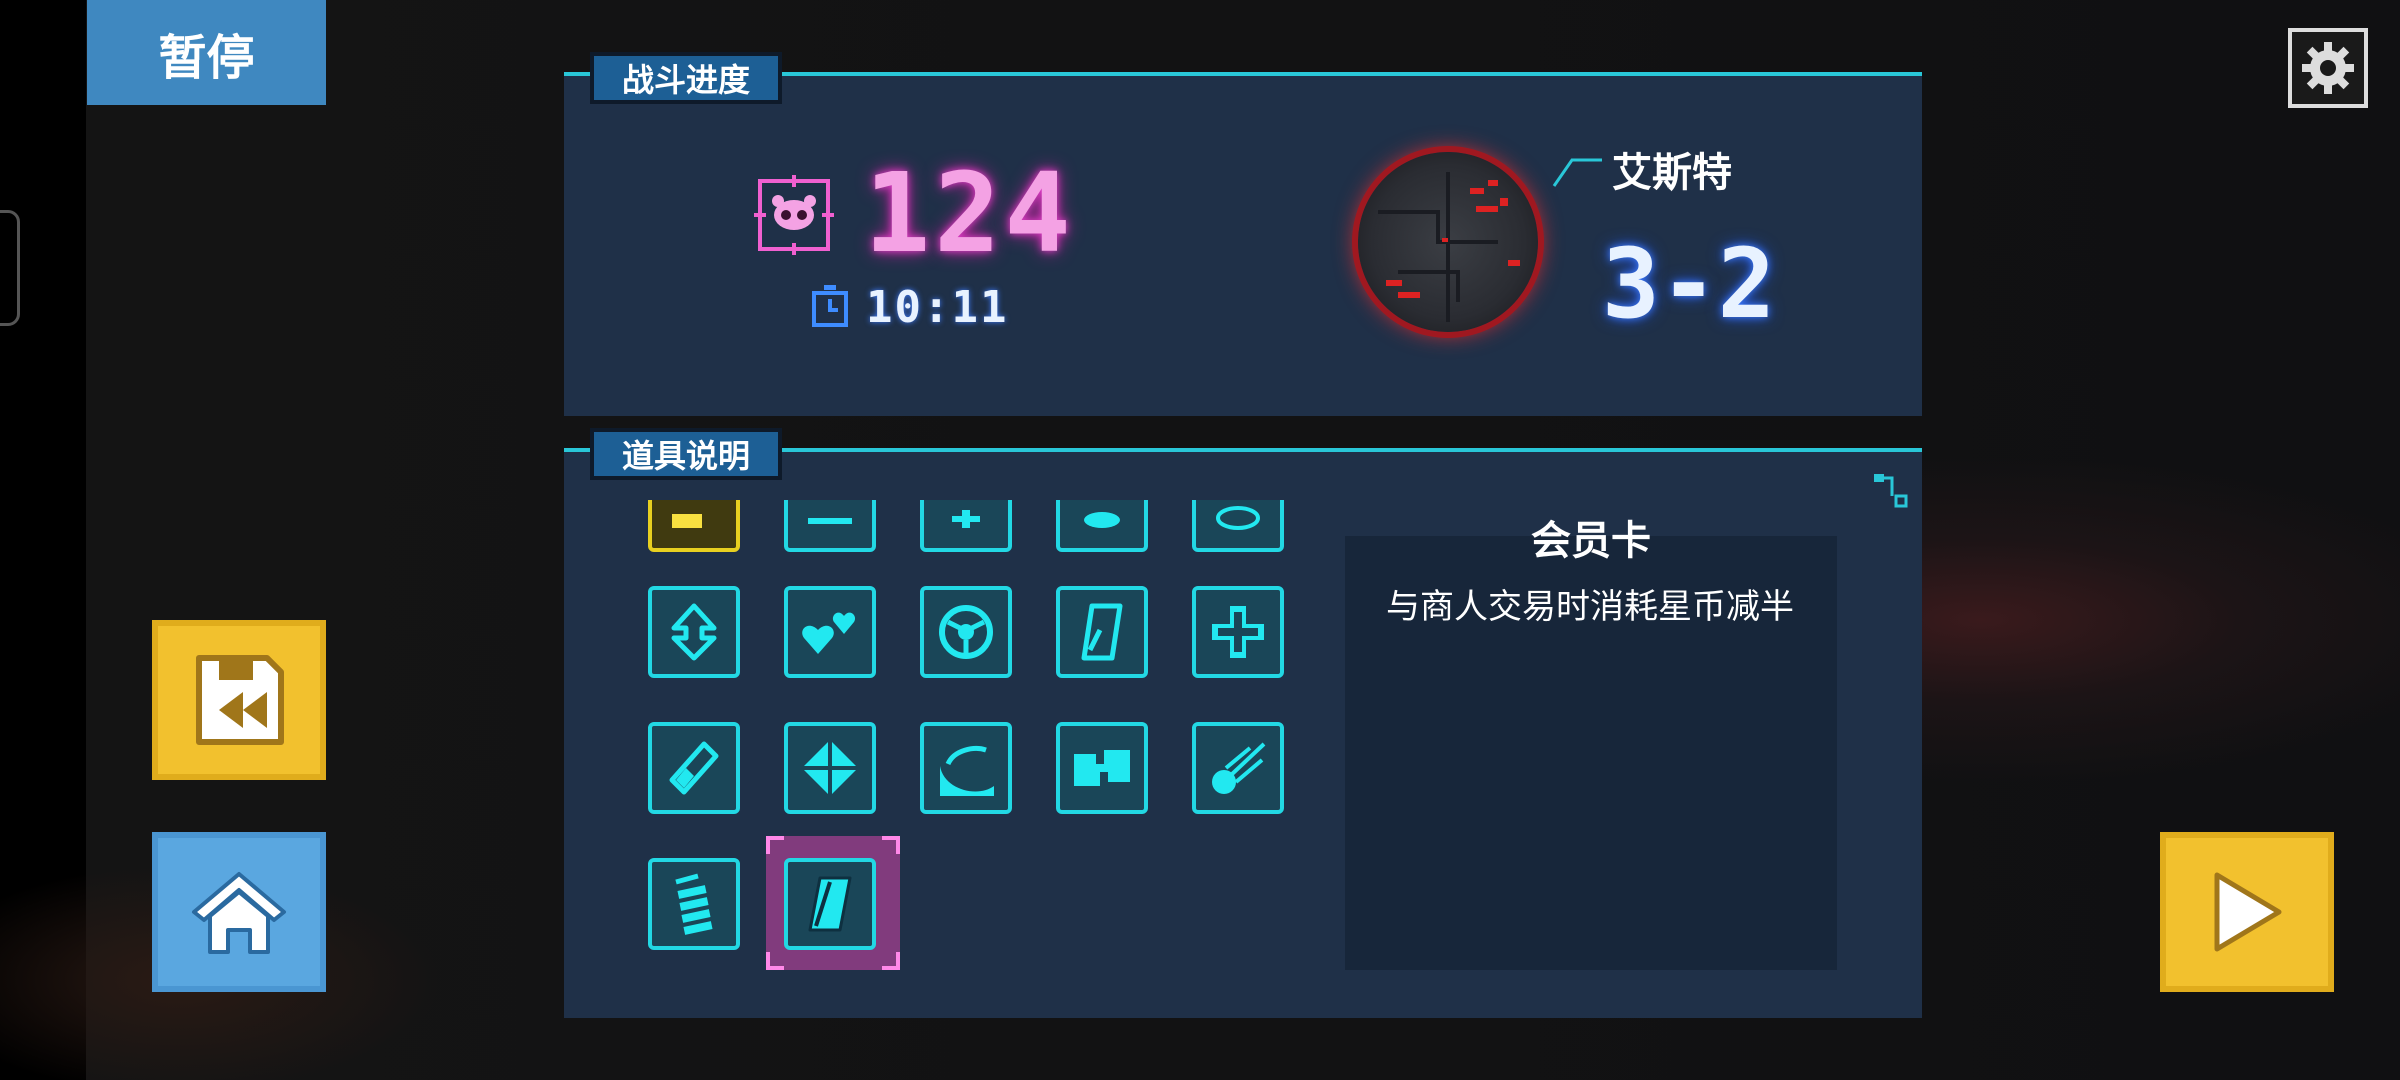 The height and width of the screenshot is (1080, 2400). I want to click on diamond-target-icon, so click(830, 768).